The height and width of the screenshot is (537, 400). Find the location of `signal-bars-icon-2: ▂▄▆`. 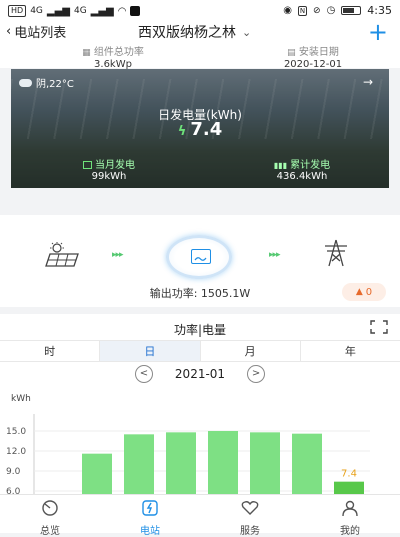

signal-bars-icon-2: ▂▄▆ is located at coordinates (102, 11).